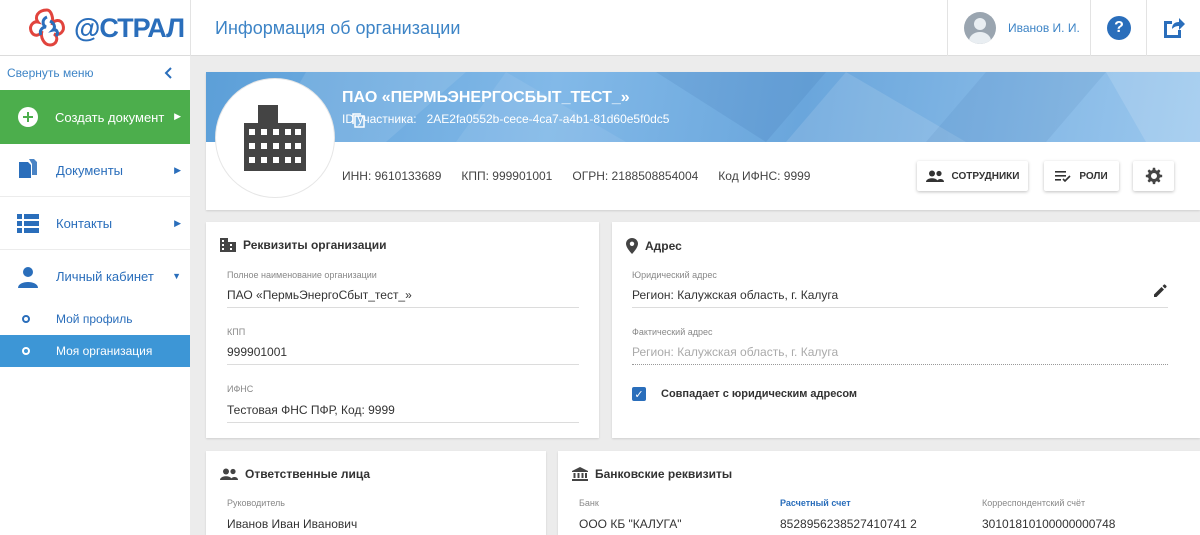 This screenshot has width=1200, height=535. I want to click on panel-title-text: Ответственные лица, so click(308, 474).